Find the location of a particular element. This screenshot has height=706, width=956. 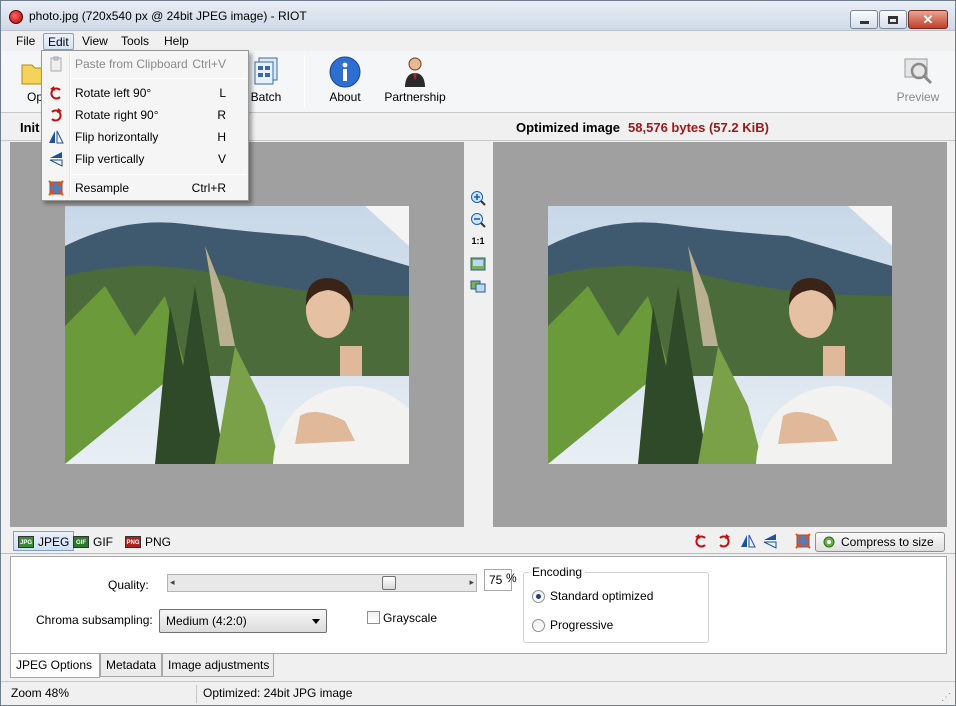

chevron-down-icon is located at coordinates (316, 621).